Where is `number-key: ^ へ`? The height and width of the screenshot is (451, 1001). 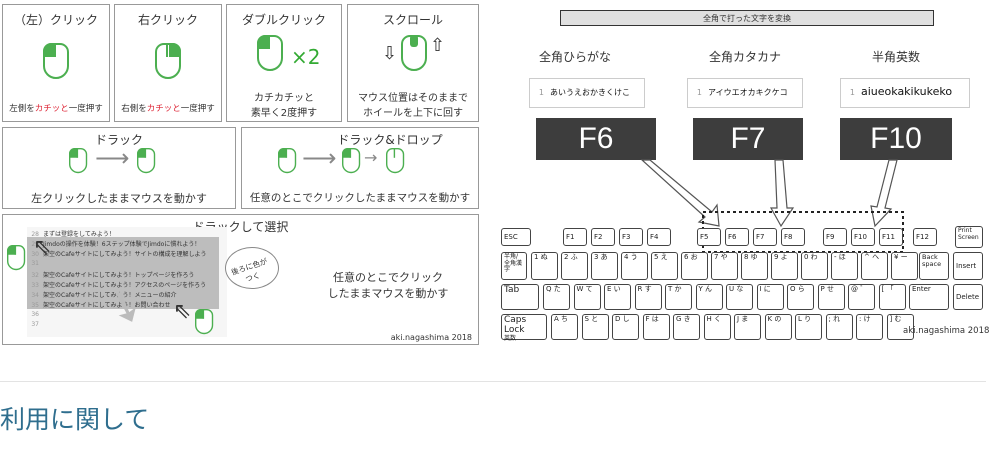
number-key: ^ へ is located at coordinates (874, 266).